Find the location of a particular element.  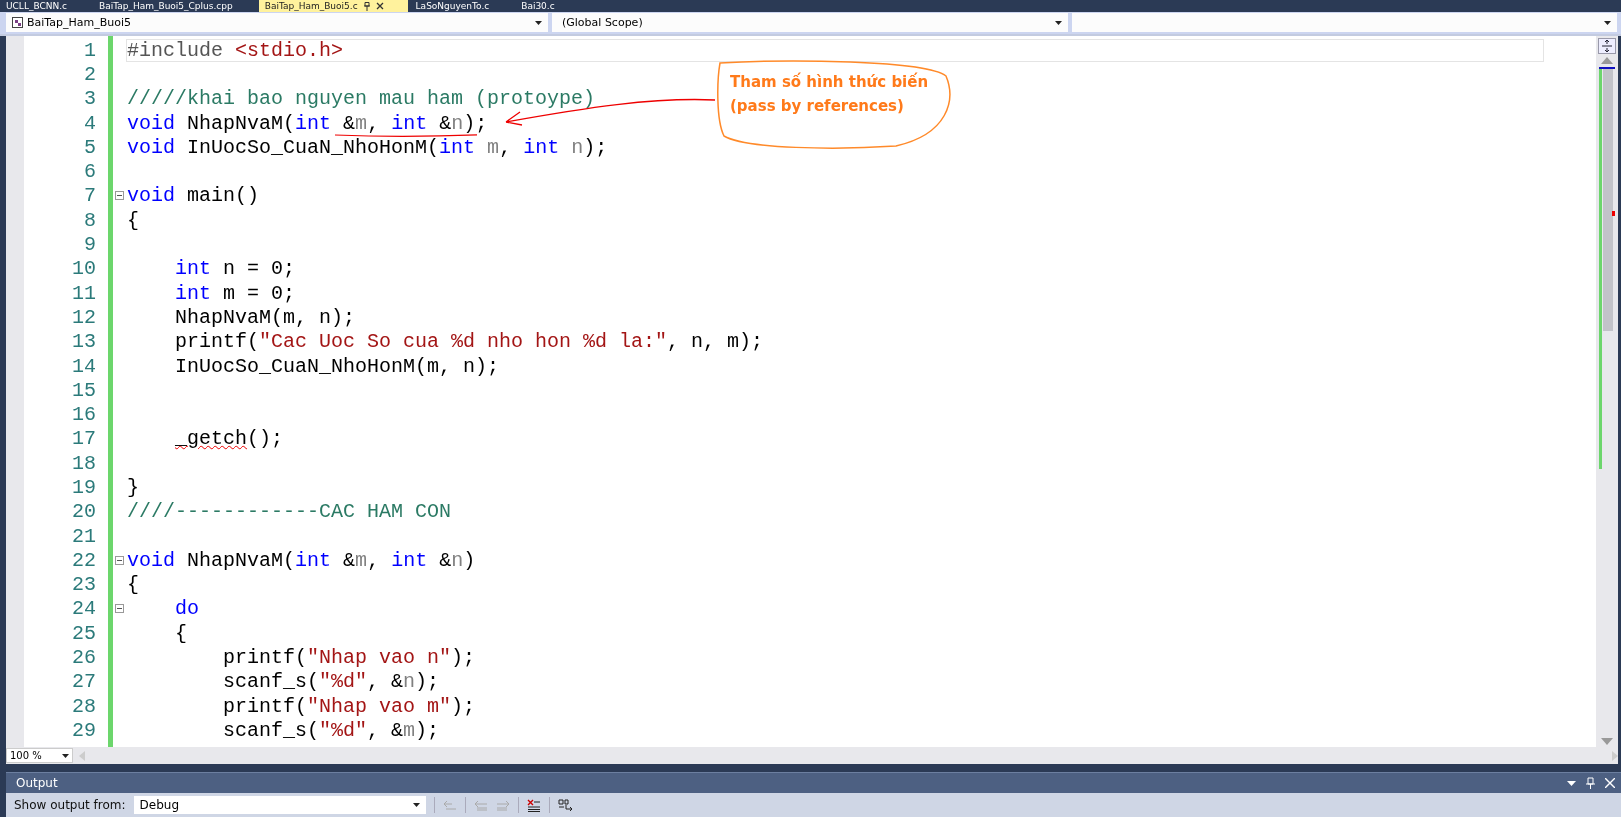

code-line: void InUocSo_CuaN_NhoHonM(int m, int n); is located at coordinates (367, 147).